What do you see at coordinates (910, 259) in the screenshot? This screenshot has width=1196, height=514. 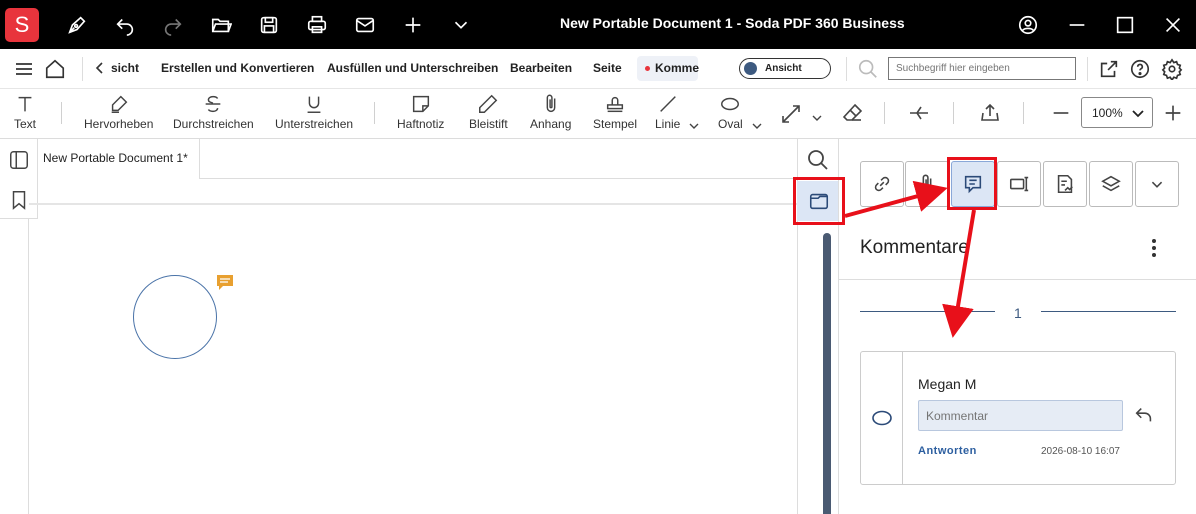 I see `annotation-arrows` at bounding box center [910, 259].